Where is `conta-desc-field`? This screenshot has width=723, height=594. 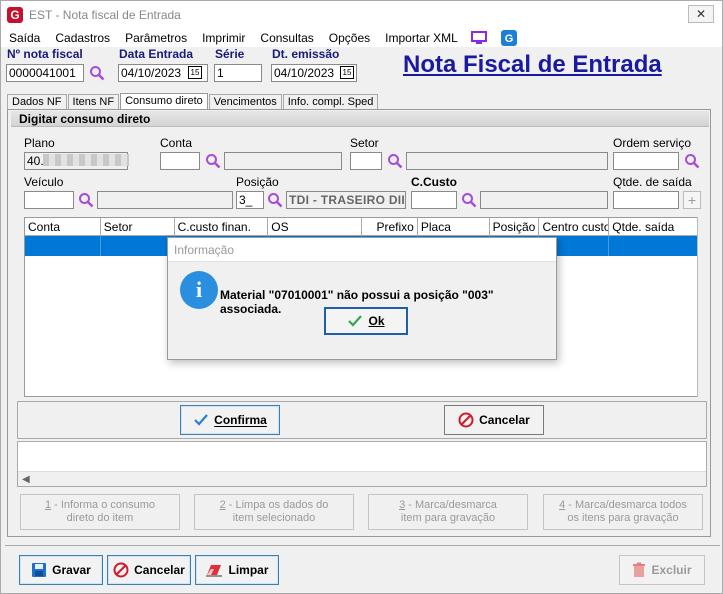 conta-desc-field is located at coordinates (283, 161).